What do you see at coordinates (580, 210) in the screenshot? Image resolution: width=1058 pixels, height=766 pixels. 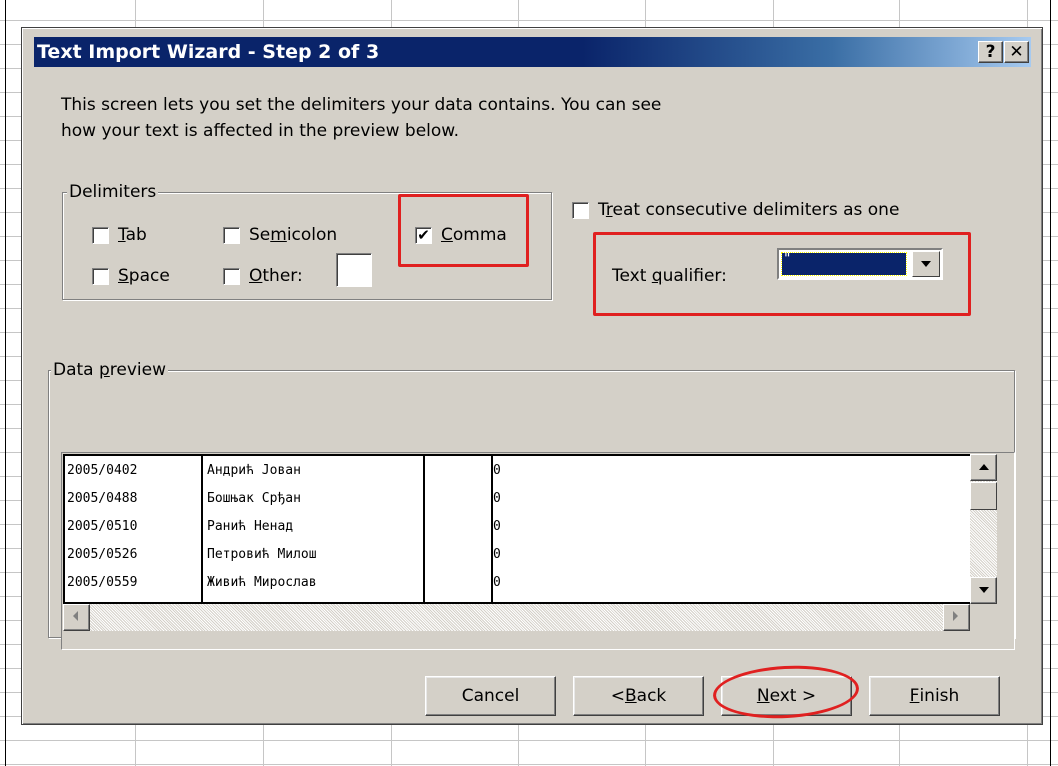 I see `treat-consecutive-checkbox-box` at bounding box center [580, 210].